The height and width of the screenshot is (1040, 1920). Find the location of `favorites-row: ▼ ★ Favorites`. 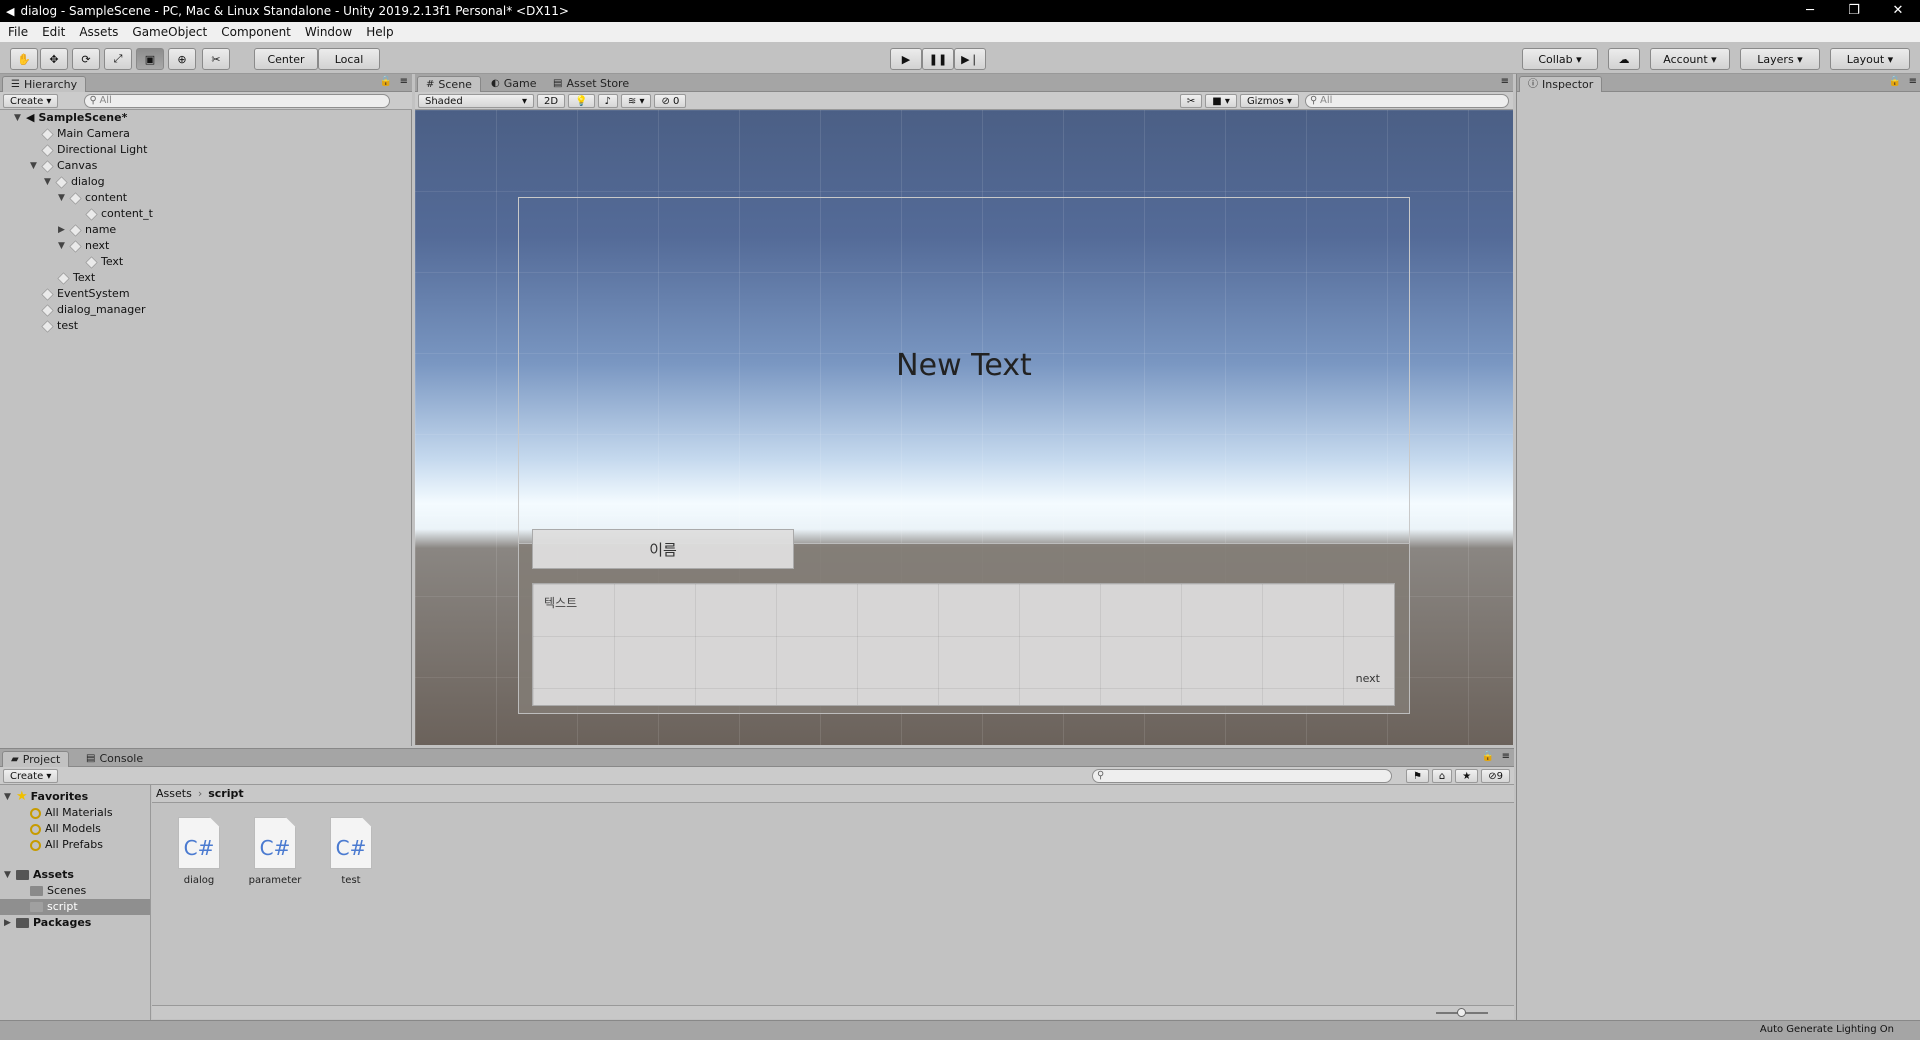

favorites-row: ▼ ★ Favorites is located at coordinates (46, 797).